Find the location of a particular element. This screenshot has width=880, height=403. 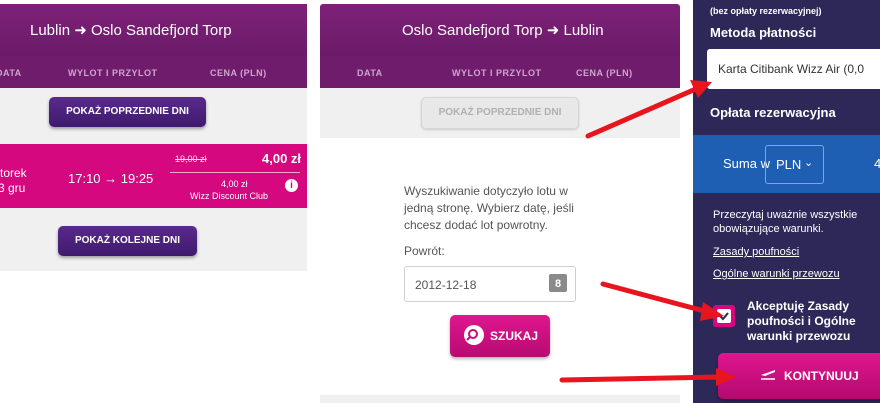

plane-icon is located at coordinates (768, 375).